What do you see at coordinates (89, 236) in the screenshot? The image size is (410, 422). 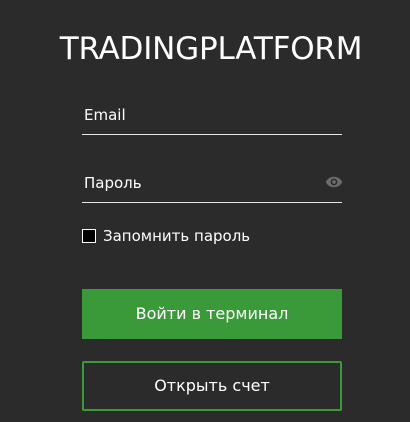 I see `remember-checkbox` at bounding box center [89, 236].